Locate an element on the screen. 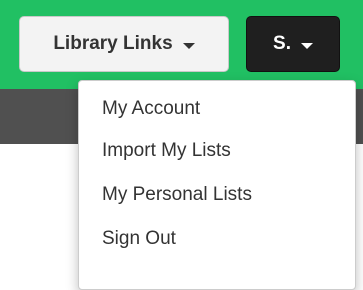 The image size is (363, 290). menu-item-my-account: My Account is located at coordinates (217, 109).